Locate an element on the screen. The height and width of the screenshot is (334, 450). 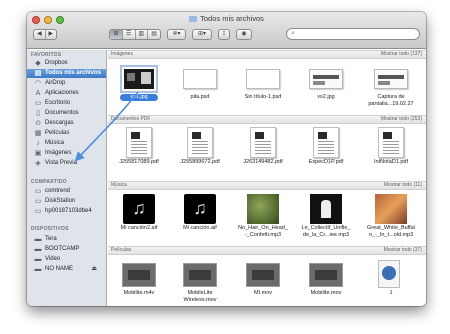
show-all-link: Mostrar todo (253) is located at coordinates (401, 119).